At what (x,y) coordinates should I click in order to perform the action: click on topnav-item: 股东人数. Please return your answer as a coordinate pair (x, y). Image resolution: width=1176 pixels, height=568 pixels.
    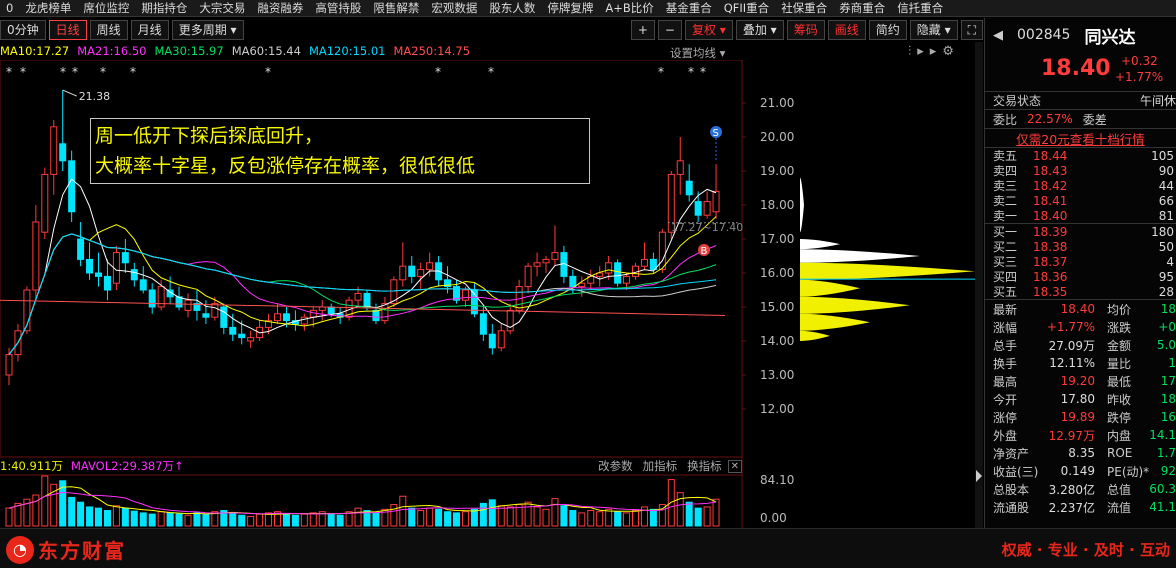
    Looking at the image, I should click on (512, 8).